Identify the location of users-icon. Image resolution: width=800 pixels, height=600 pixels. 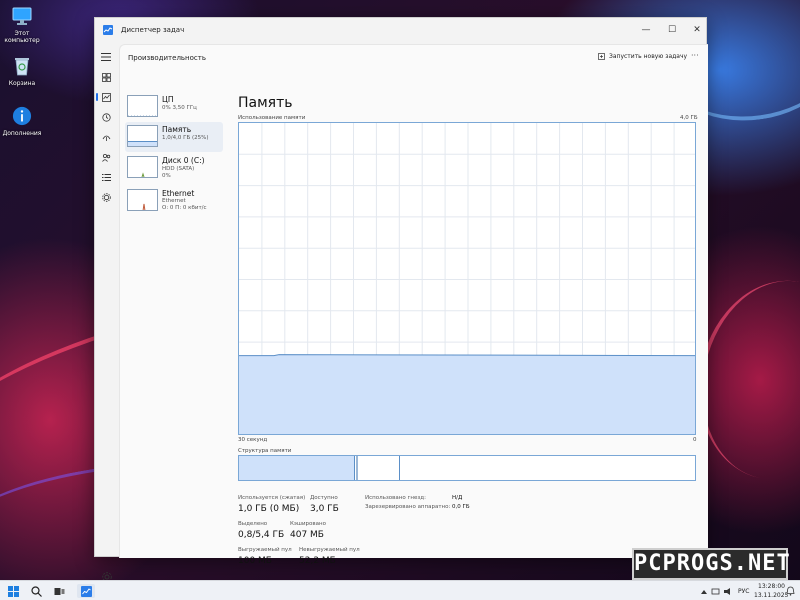
(105, 157).